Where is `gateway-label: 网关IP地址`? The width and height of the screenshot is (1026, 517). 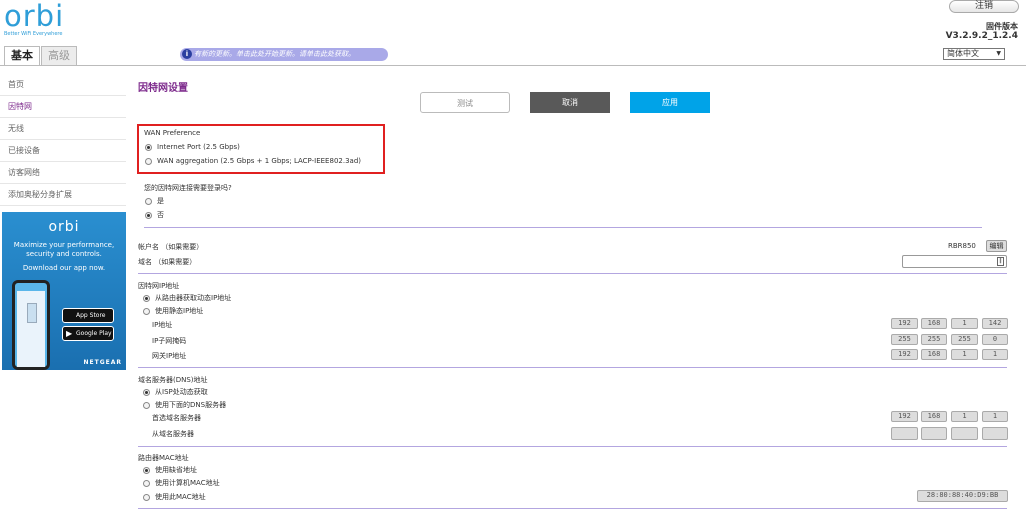
gateway-label: 网关IP地址 is located at coordinates (169, 356).